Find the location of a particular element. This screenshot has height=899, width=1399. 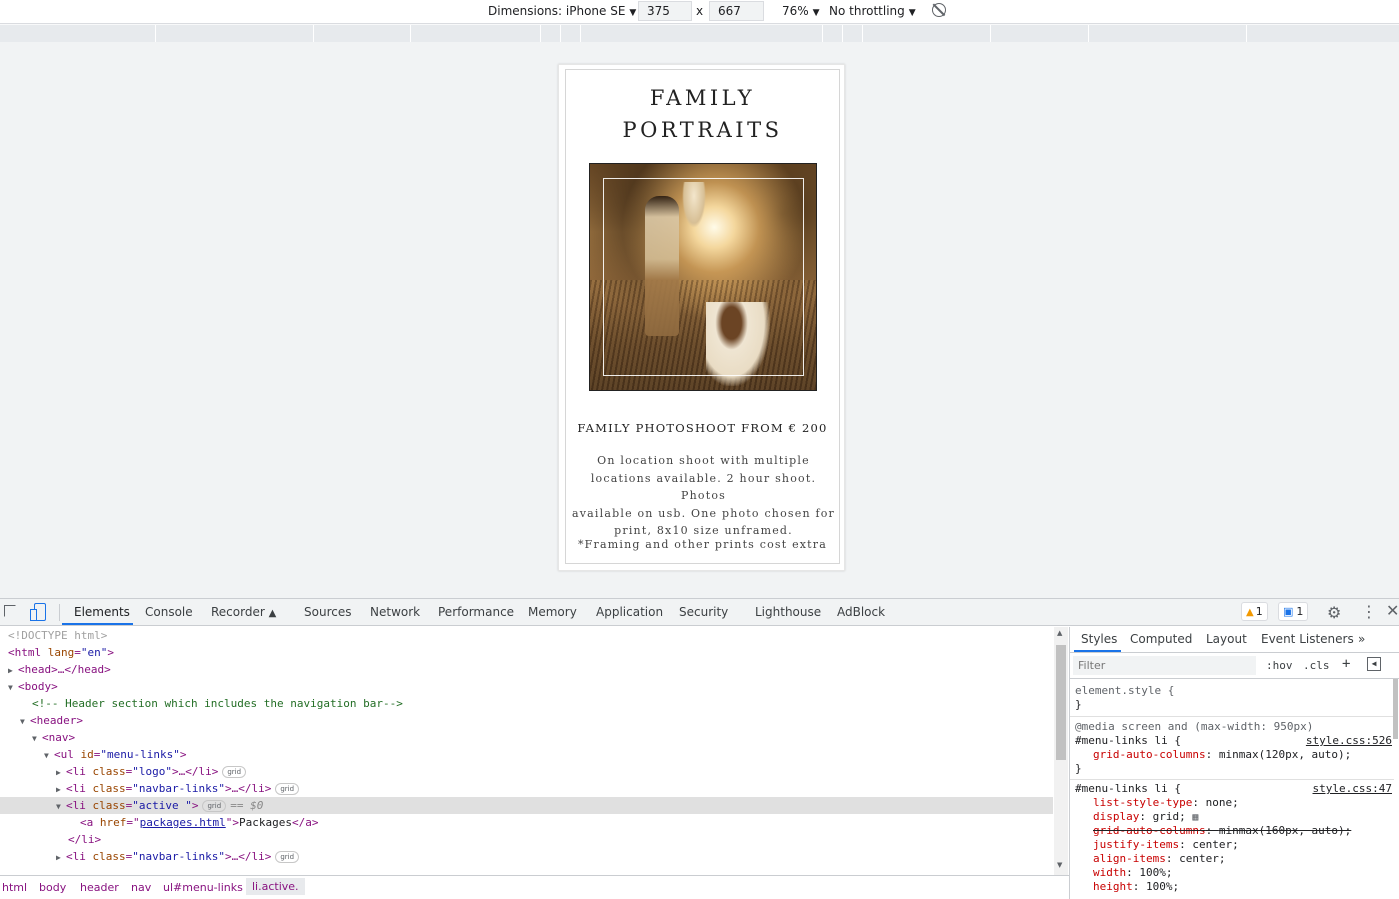

rule-selector: #menu-links li {style.css:526 is located at coordinates (1232, 741).